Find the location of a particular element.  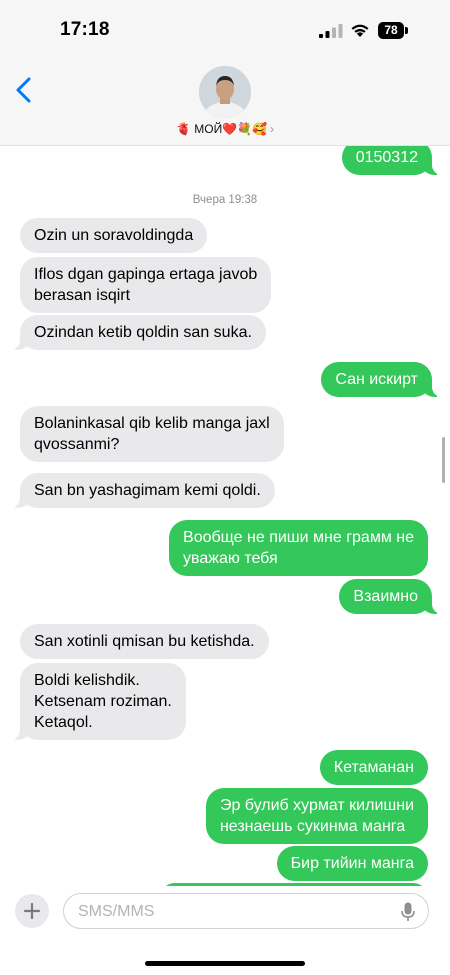

chevron-right-icon: › is located at coordinates (272, 129).